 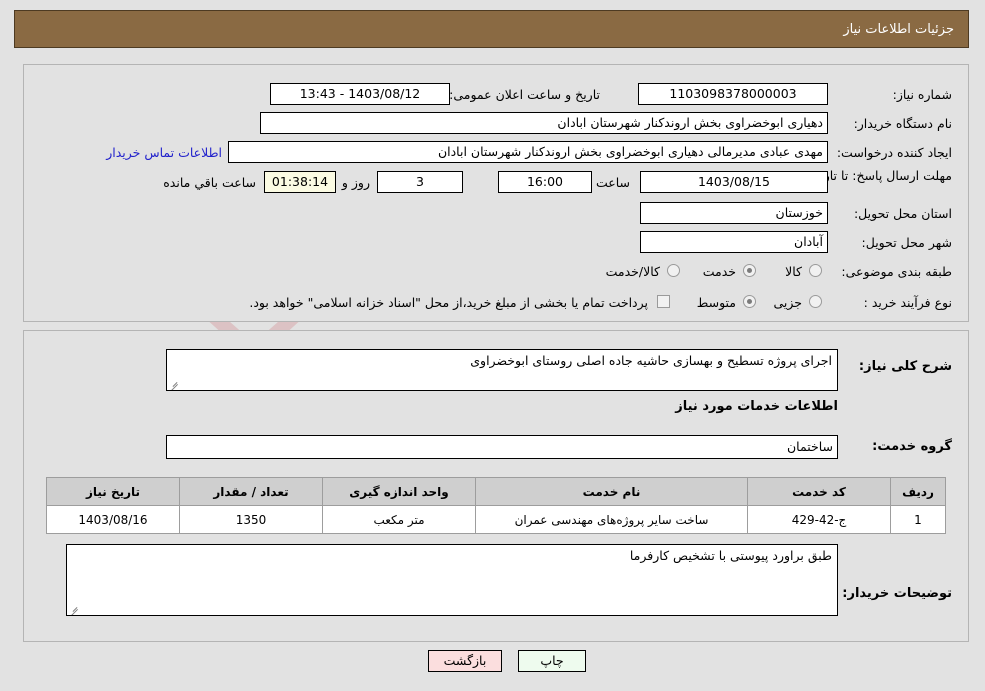 What do you see at coordinates (502, 447) in the screenshot?
I see `service-group-value: ساختمان` at bounding box center [502, 447].